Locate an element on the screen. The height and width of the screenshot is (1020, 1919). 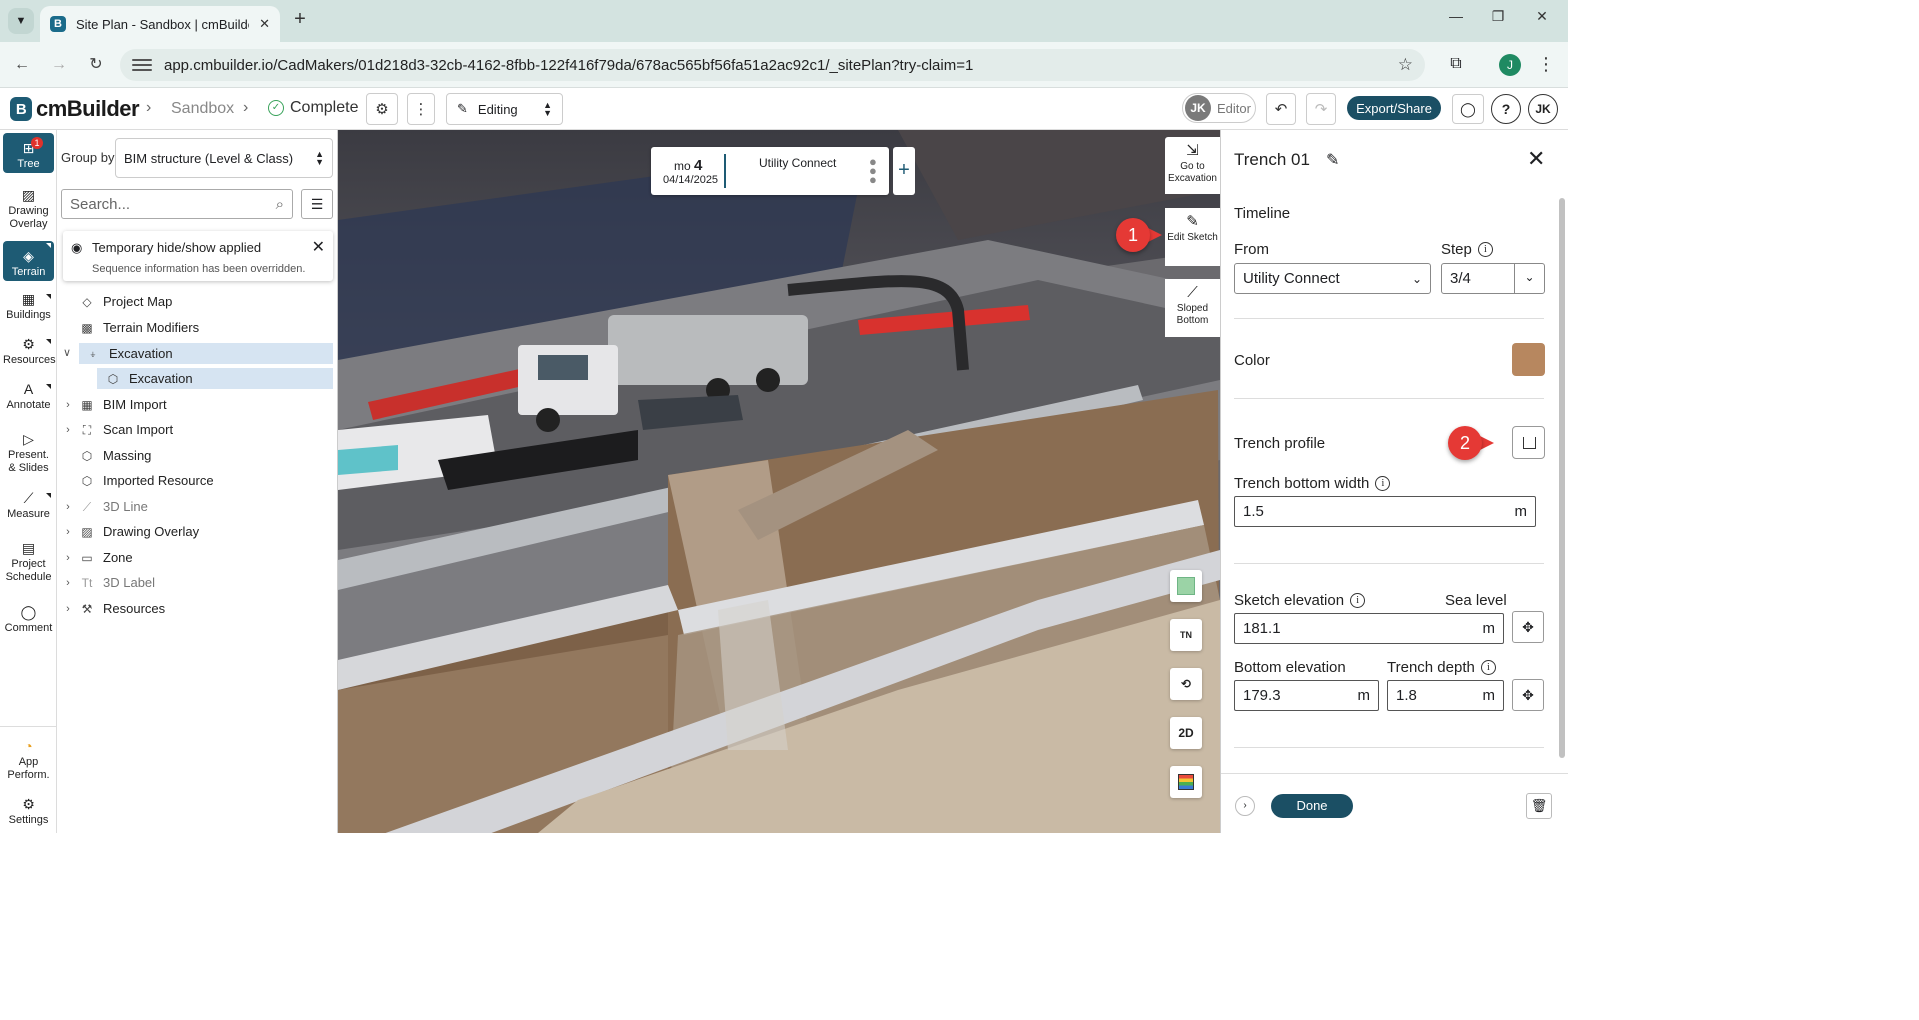
undo-button: ↶ is located at coordinates (1281, 109).